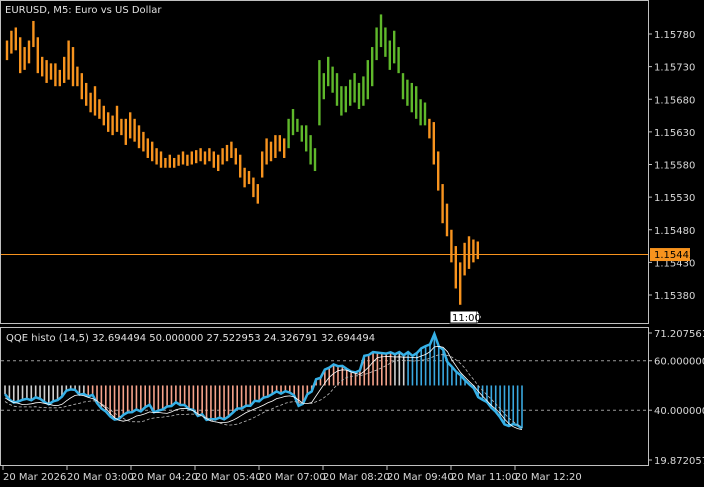 This screenshot has height=487, width=704. I want to click on time-tick-label: 20 Mar 08:20, so click(356, 477).